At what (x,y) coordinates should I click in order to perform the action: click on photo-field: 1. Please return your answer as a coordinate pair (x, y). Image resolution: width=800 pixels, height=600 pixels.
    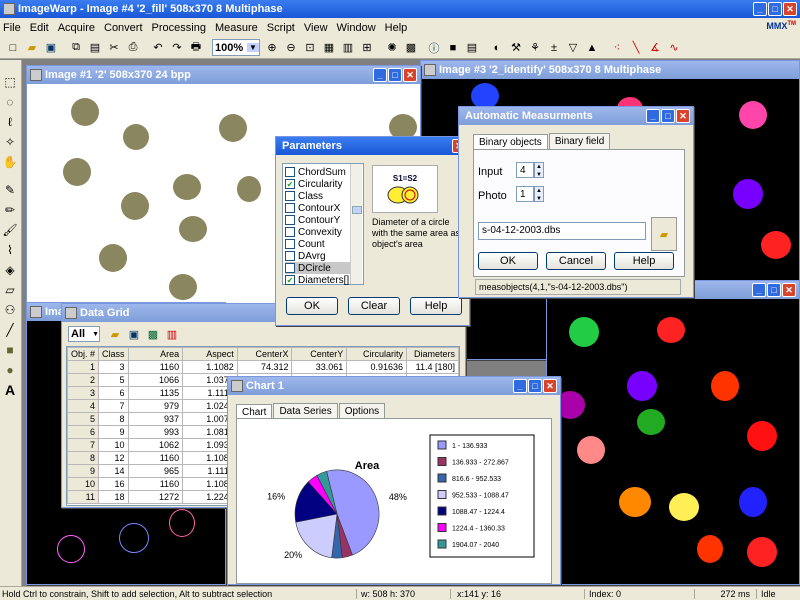
    Looking at the image, I should click on (525, 194).